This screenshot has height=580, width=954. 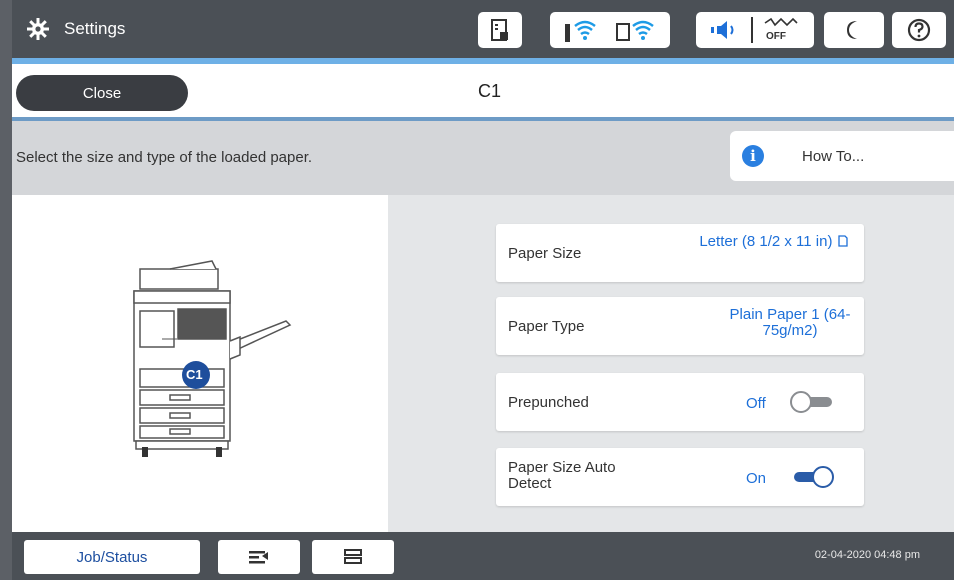 I want to click on title-bar: Close C1, so click(x=483, y=90).